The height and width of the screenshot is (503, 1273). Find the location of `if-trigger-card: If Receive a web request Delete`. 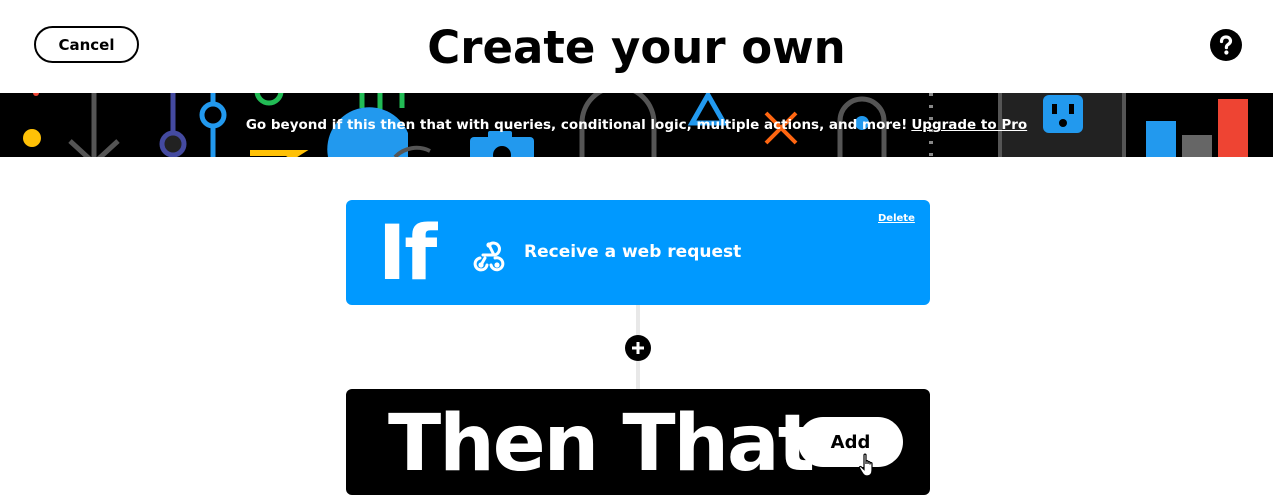

if-trigger-card: If Receive a web request Delete is located at coordinates (638, 252).